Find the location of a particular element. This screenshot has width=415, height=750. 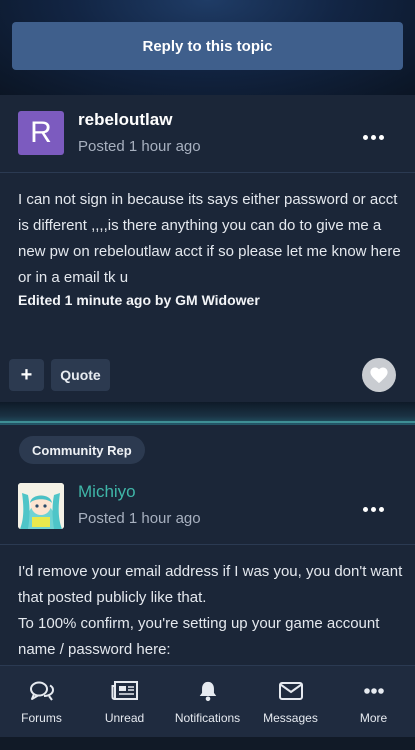

newspaper-icon is located at coordinates (124, 690).